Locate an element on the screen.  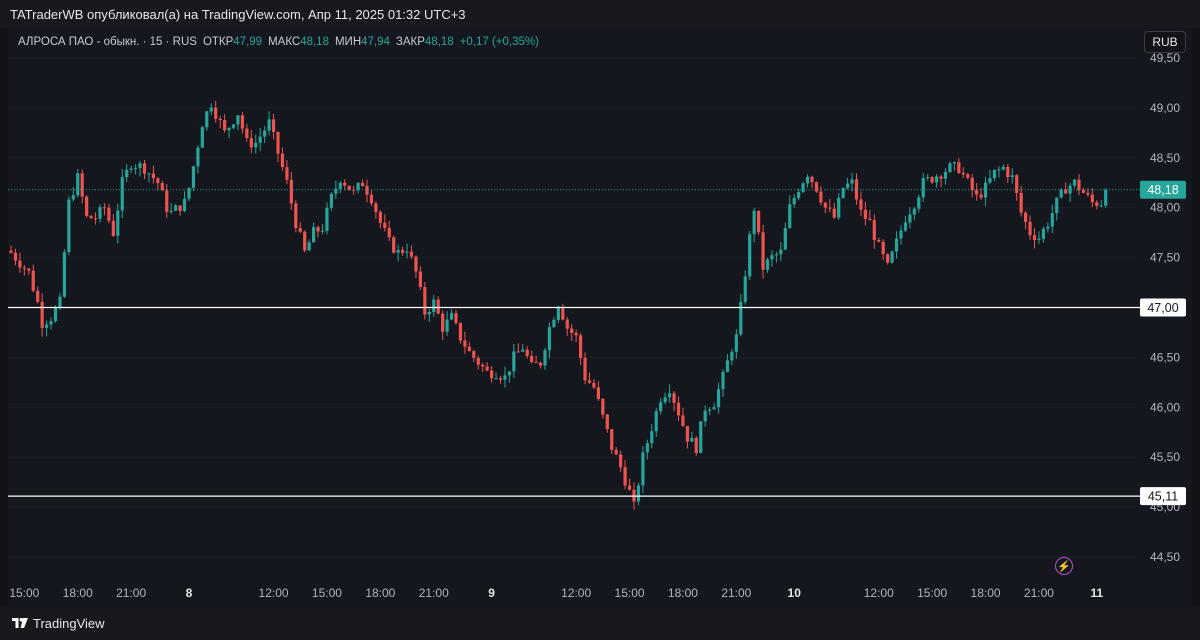
close-value: 48,18 is located at coordinates (439, 42).